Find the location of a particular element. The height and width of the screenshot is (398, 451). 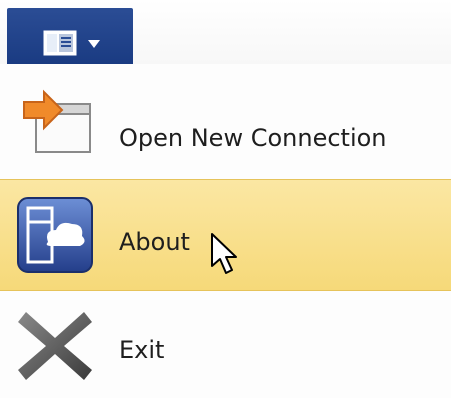

menu-item-label: Exit is located at coordinates (142, 350).